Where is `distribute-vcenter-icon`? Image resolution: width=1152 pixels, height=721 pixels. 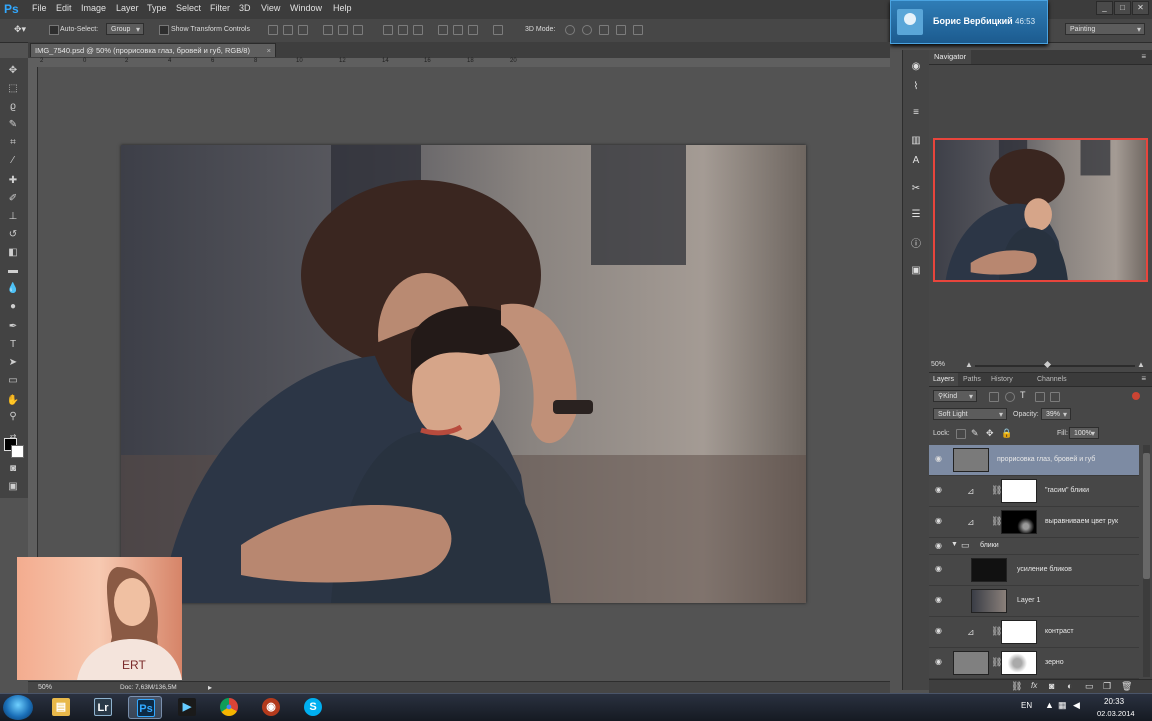 distribute-vcenter-icon is located at coordinates (403, 30).